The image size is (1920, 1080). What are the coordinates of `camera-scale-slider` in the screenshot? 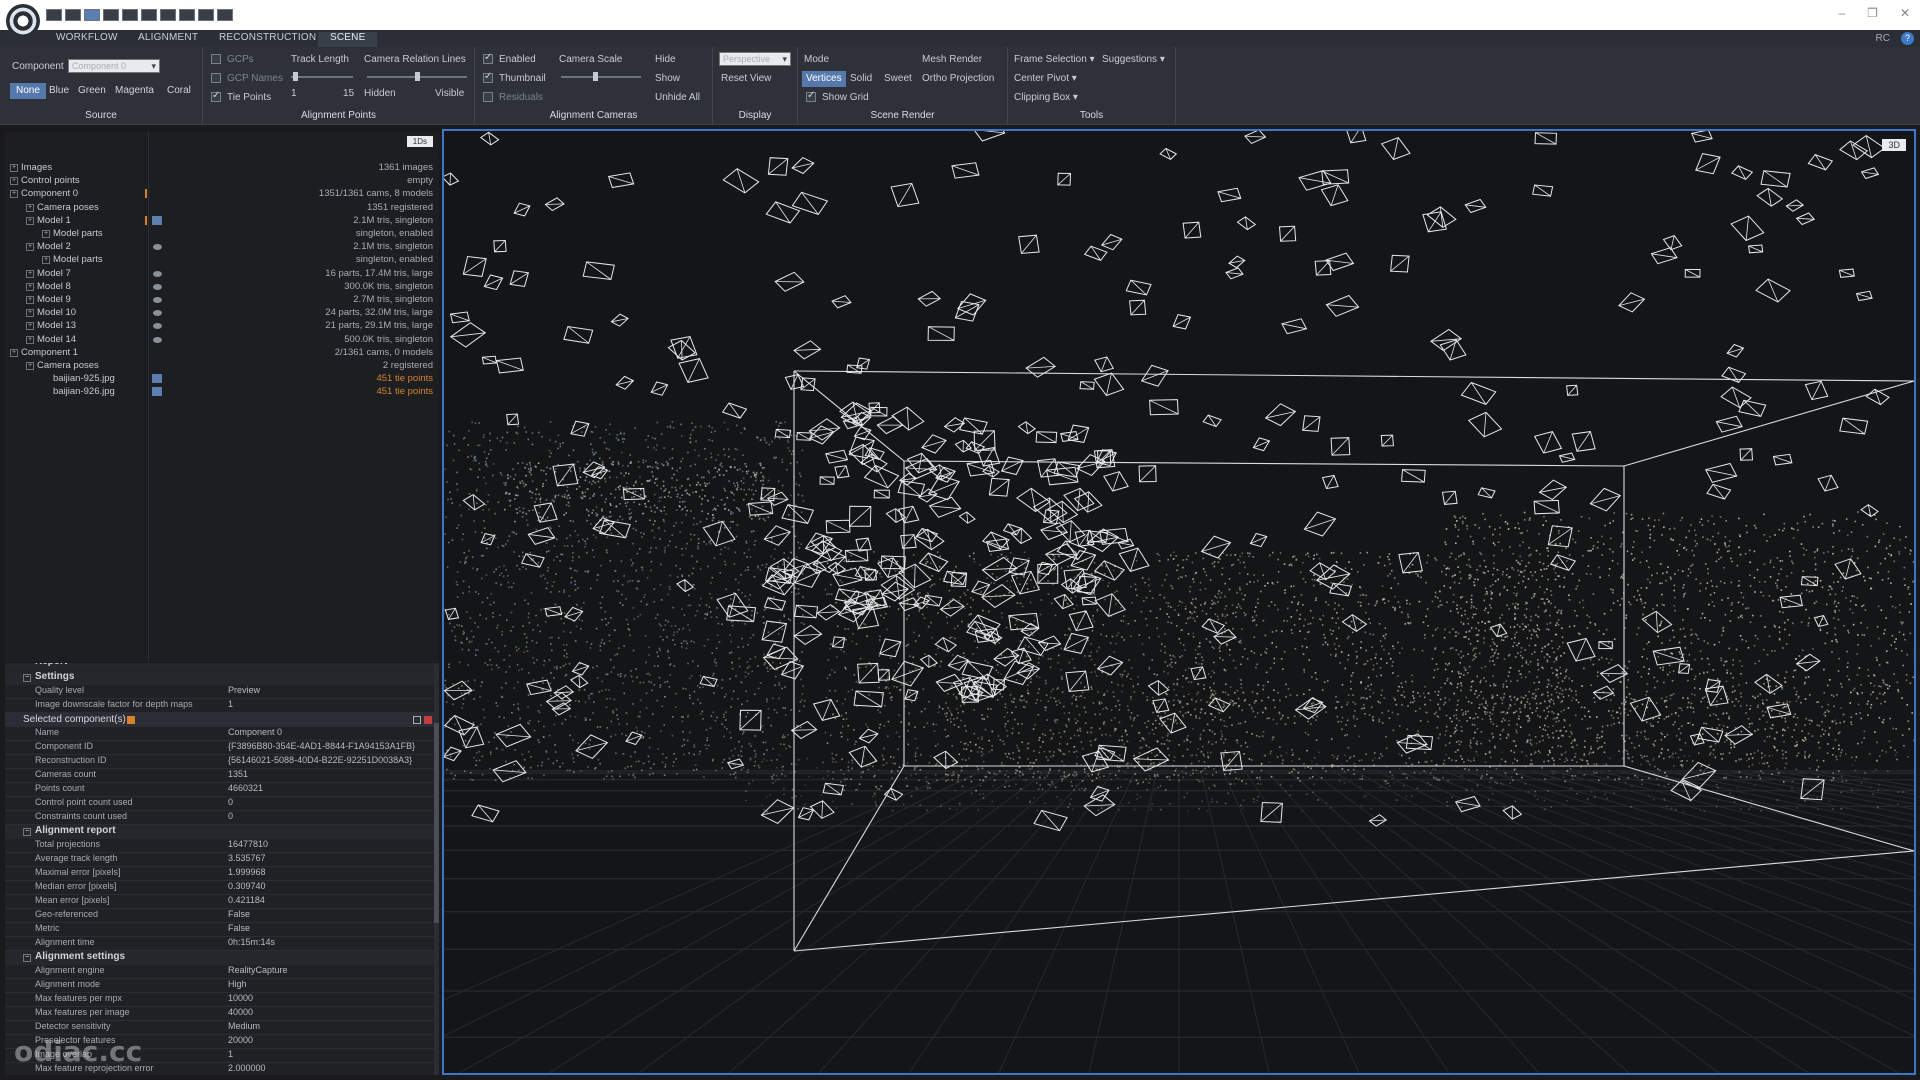 It's located at (601, 76).